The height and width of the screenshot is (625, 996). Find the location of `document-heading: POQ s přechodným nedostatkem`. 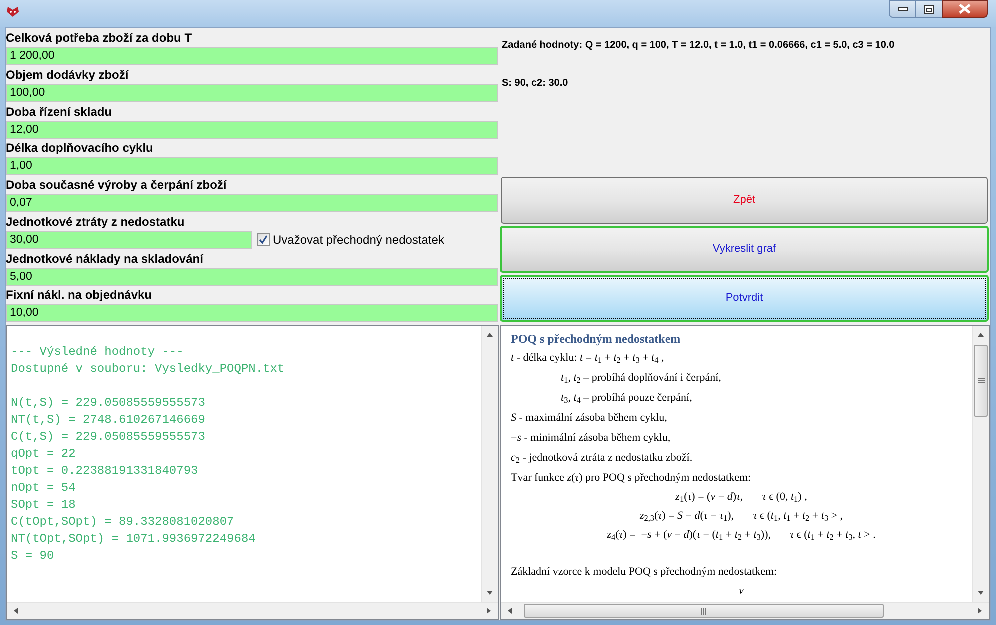

document-heading: POQ s přechodným nedostatkem is located at coordinates (596, 339).